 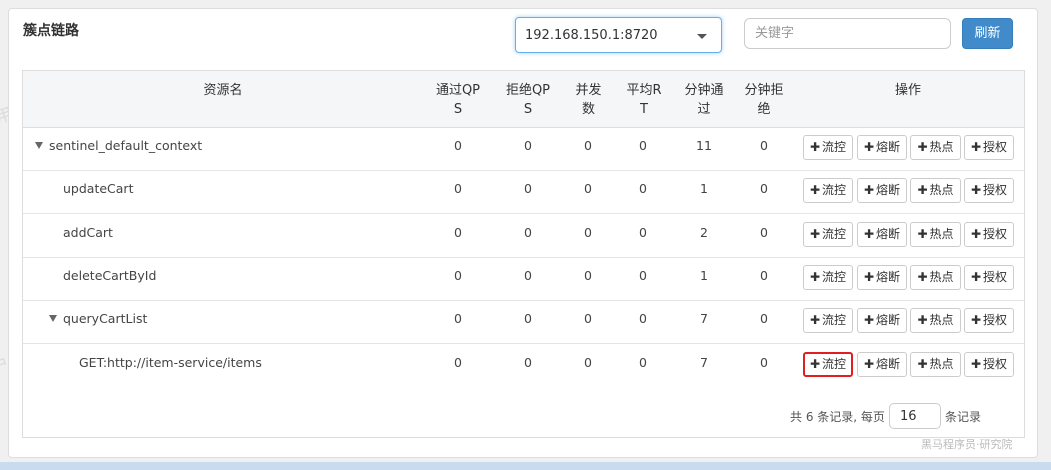 What do you see at coordinates (764, 90) in the screenshot?
I see `col-minute-block-line1: 分钟拒` at bounding box center [764, 90].